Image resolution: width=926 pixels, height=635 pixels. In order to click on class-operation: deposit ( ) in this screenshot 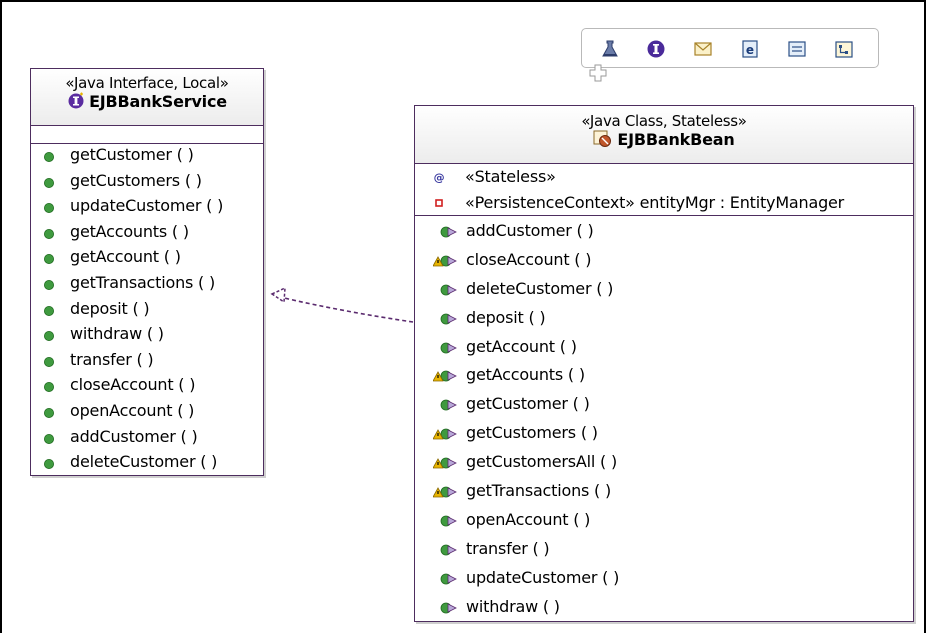, I will do `click(664, 319)`.